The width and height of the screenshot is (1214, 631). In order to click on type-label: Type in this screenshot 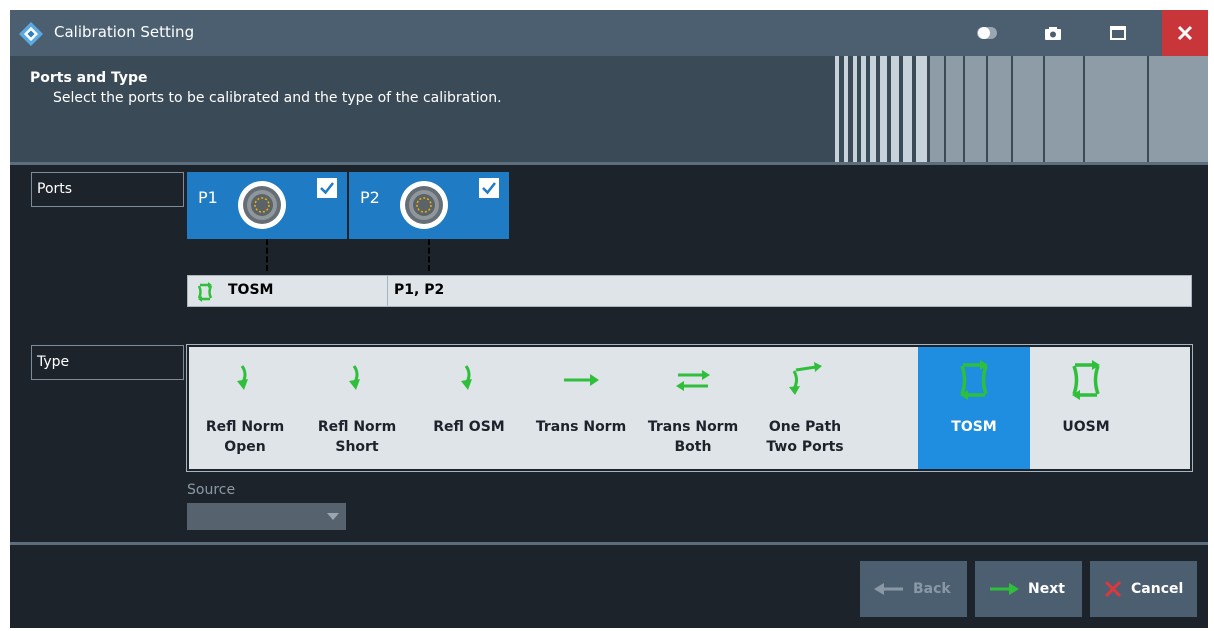, I will do `click(107, 362)`.